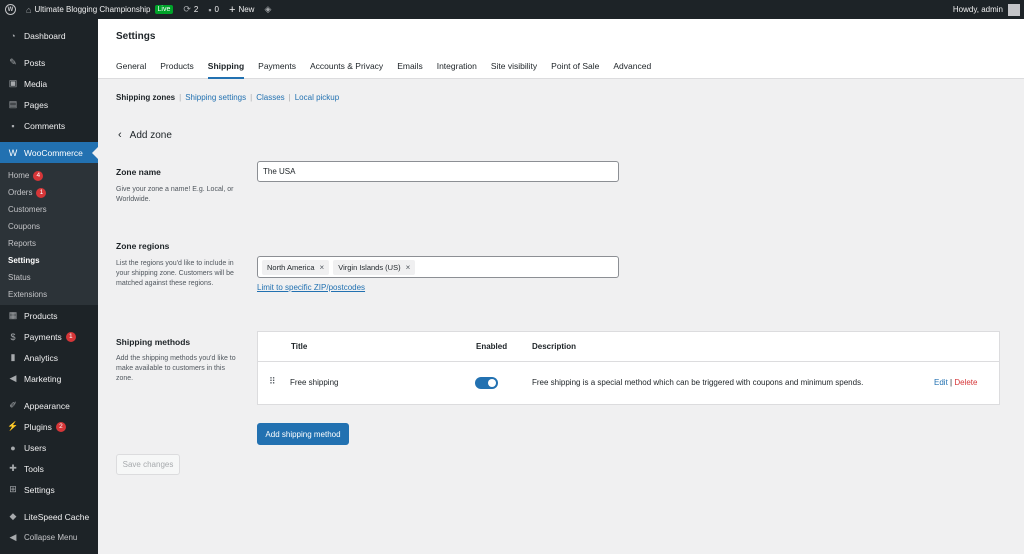 The width and height of the screenshot is (1024, 554). What do you see at coordinates (13, 315) in the screenshot?
I see `archive-icon: ▦` at bounding box center [13, 315].